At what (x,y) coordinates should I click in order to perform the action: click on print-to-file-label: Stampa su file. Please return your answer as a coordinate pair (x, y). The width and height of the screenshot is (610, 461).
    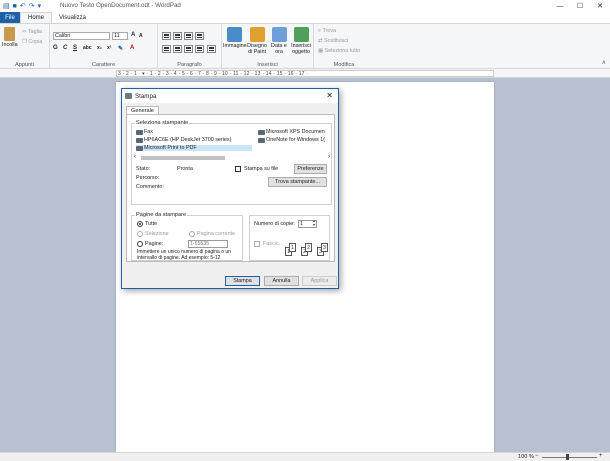
    Looking at the image, I should click on (261, 169).